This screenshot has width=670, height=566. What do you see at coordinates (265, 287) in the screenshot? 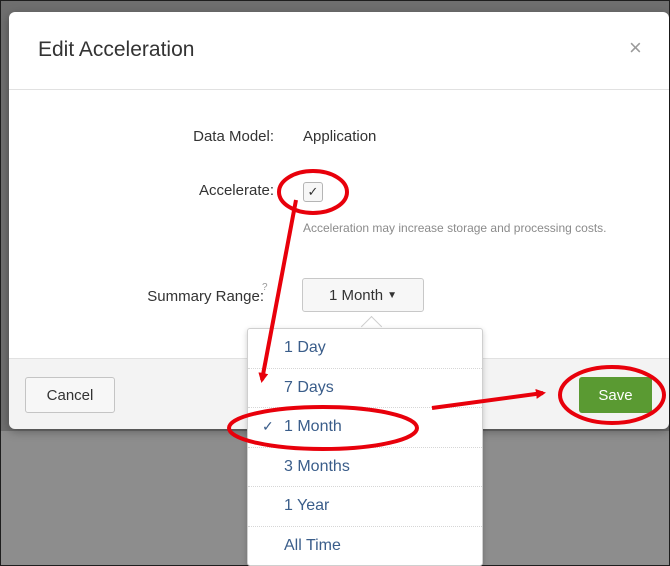
I see `help-icon: ?` at bounding box center [265, 287].